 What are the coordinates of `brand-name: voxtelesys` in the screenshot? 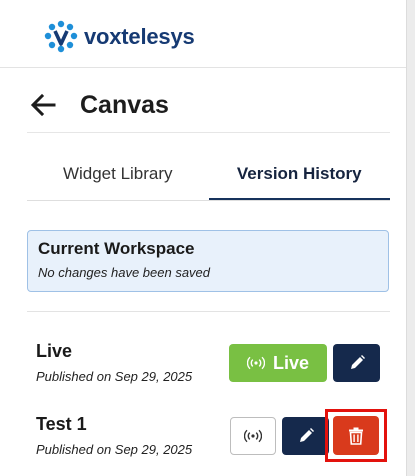 It's located at (139, 36).